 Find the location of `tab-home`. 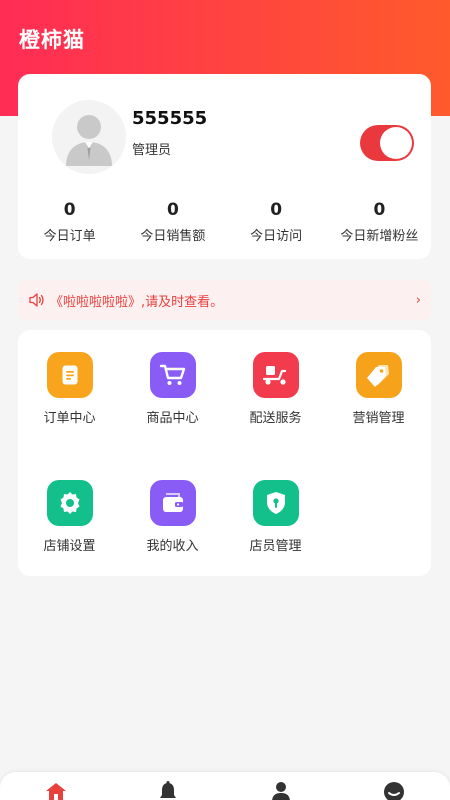

tab-home is located at coordinates (56, 790).